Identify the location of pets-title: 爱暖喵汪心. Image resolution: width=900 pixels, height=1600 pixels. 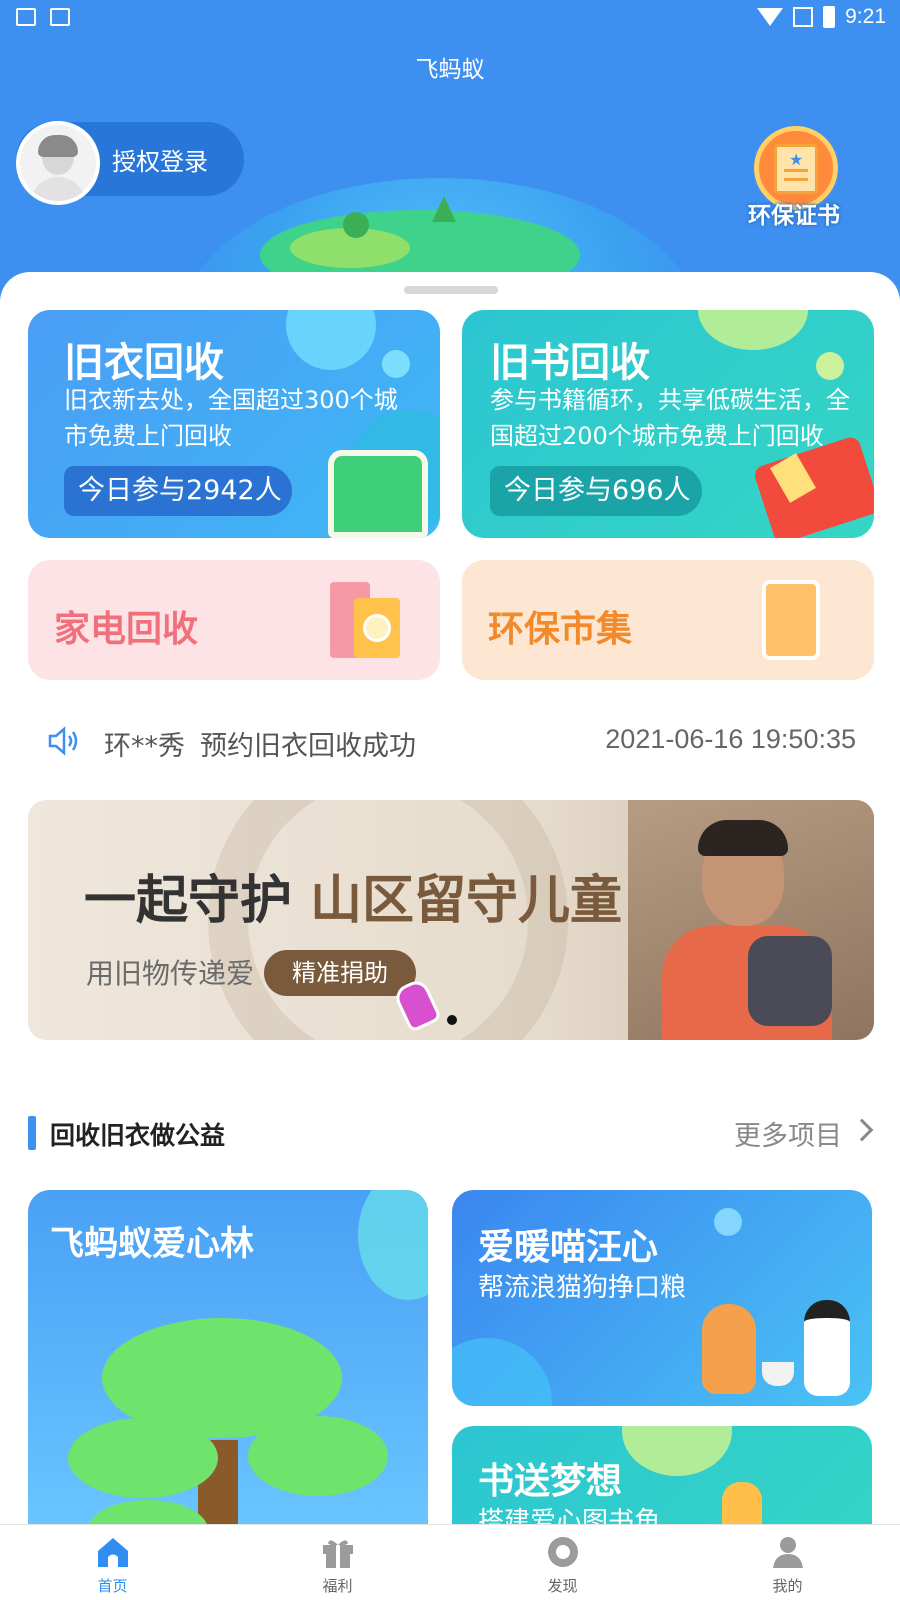
(568, 1247).